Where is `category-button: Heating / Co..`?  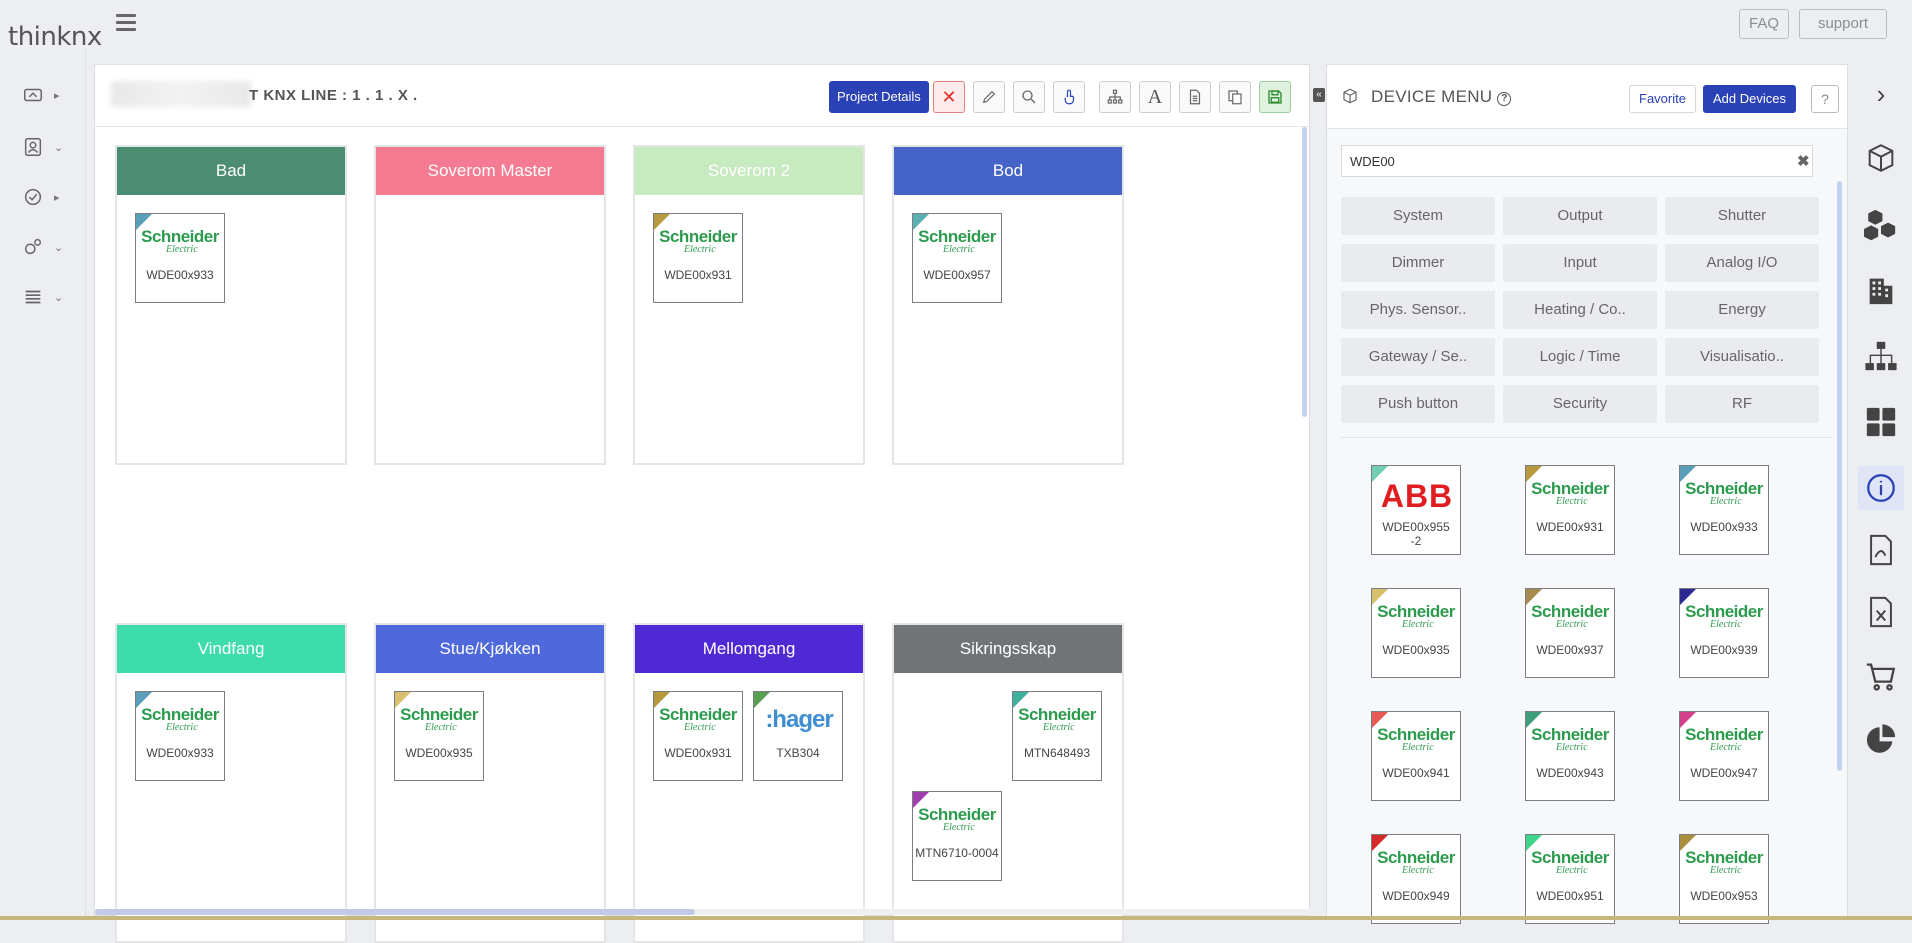 category-button: Heating / Co.. is located at coordinates (1580, 310).